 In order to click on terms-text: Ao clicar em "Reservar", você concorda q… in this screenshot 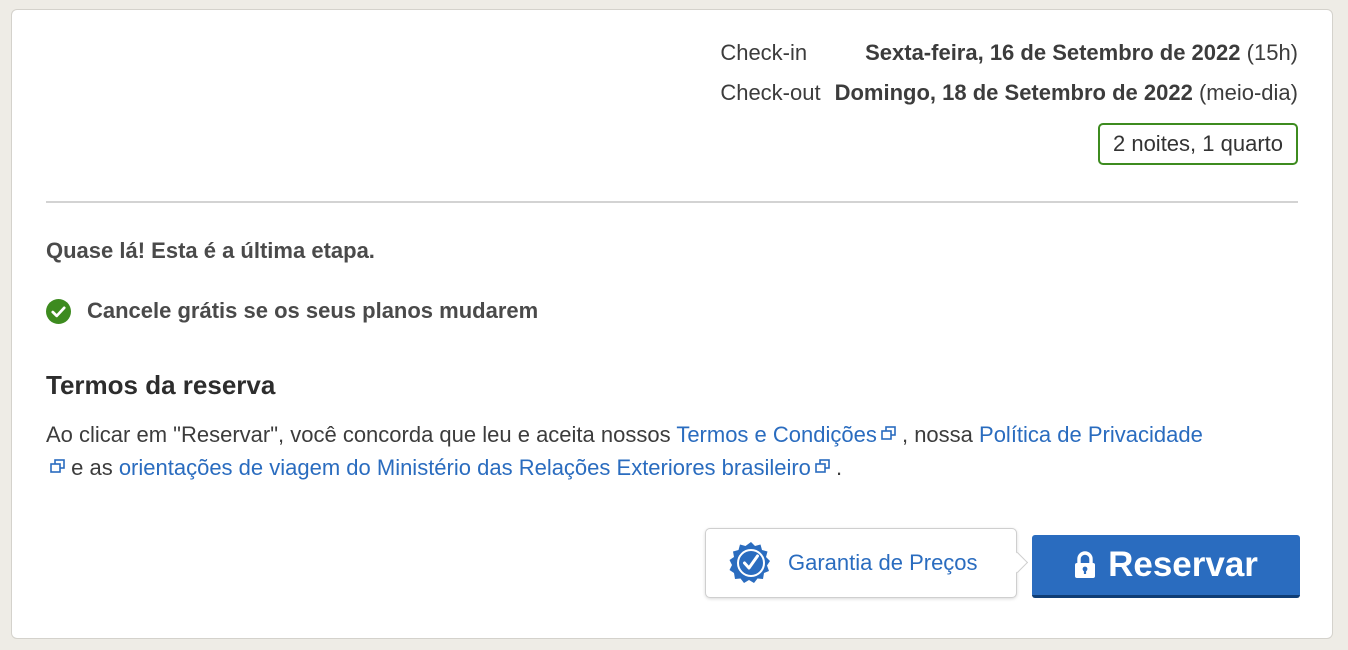, I will do `click(626, 451)`.